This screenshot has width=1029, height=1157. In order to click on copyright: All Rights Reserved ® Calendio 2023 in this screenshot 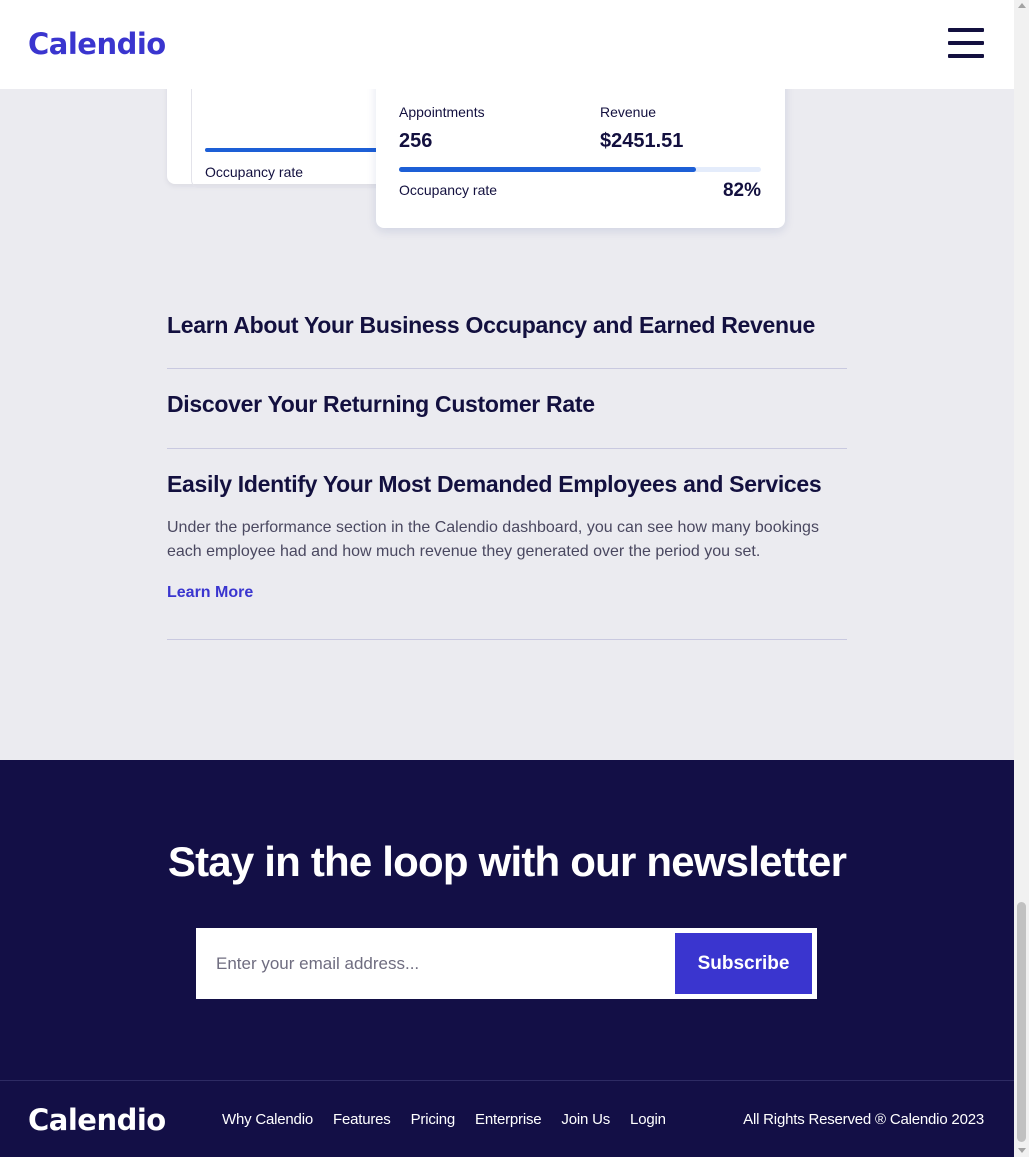, I will do `click(863, 1119)`.